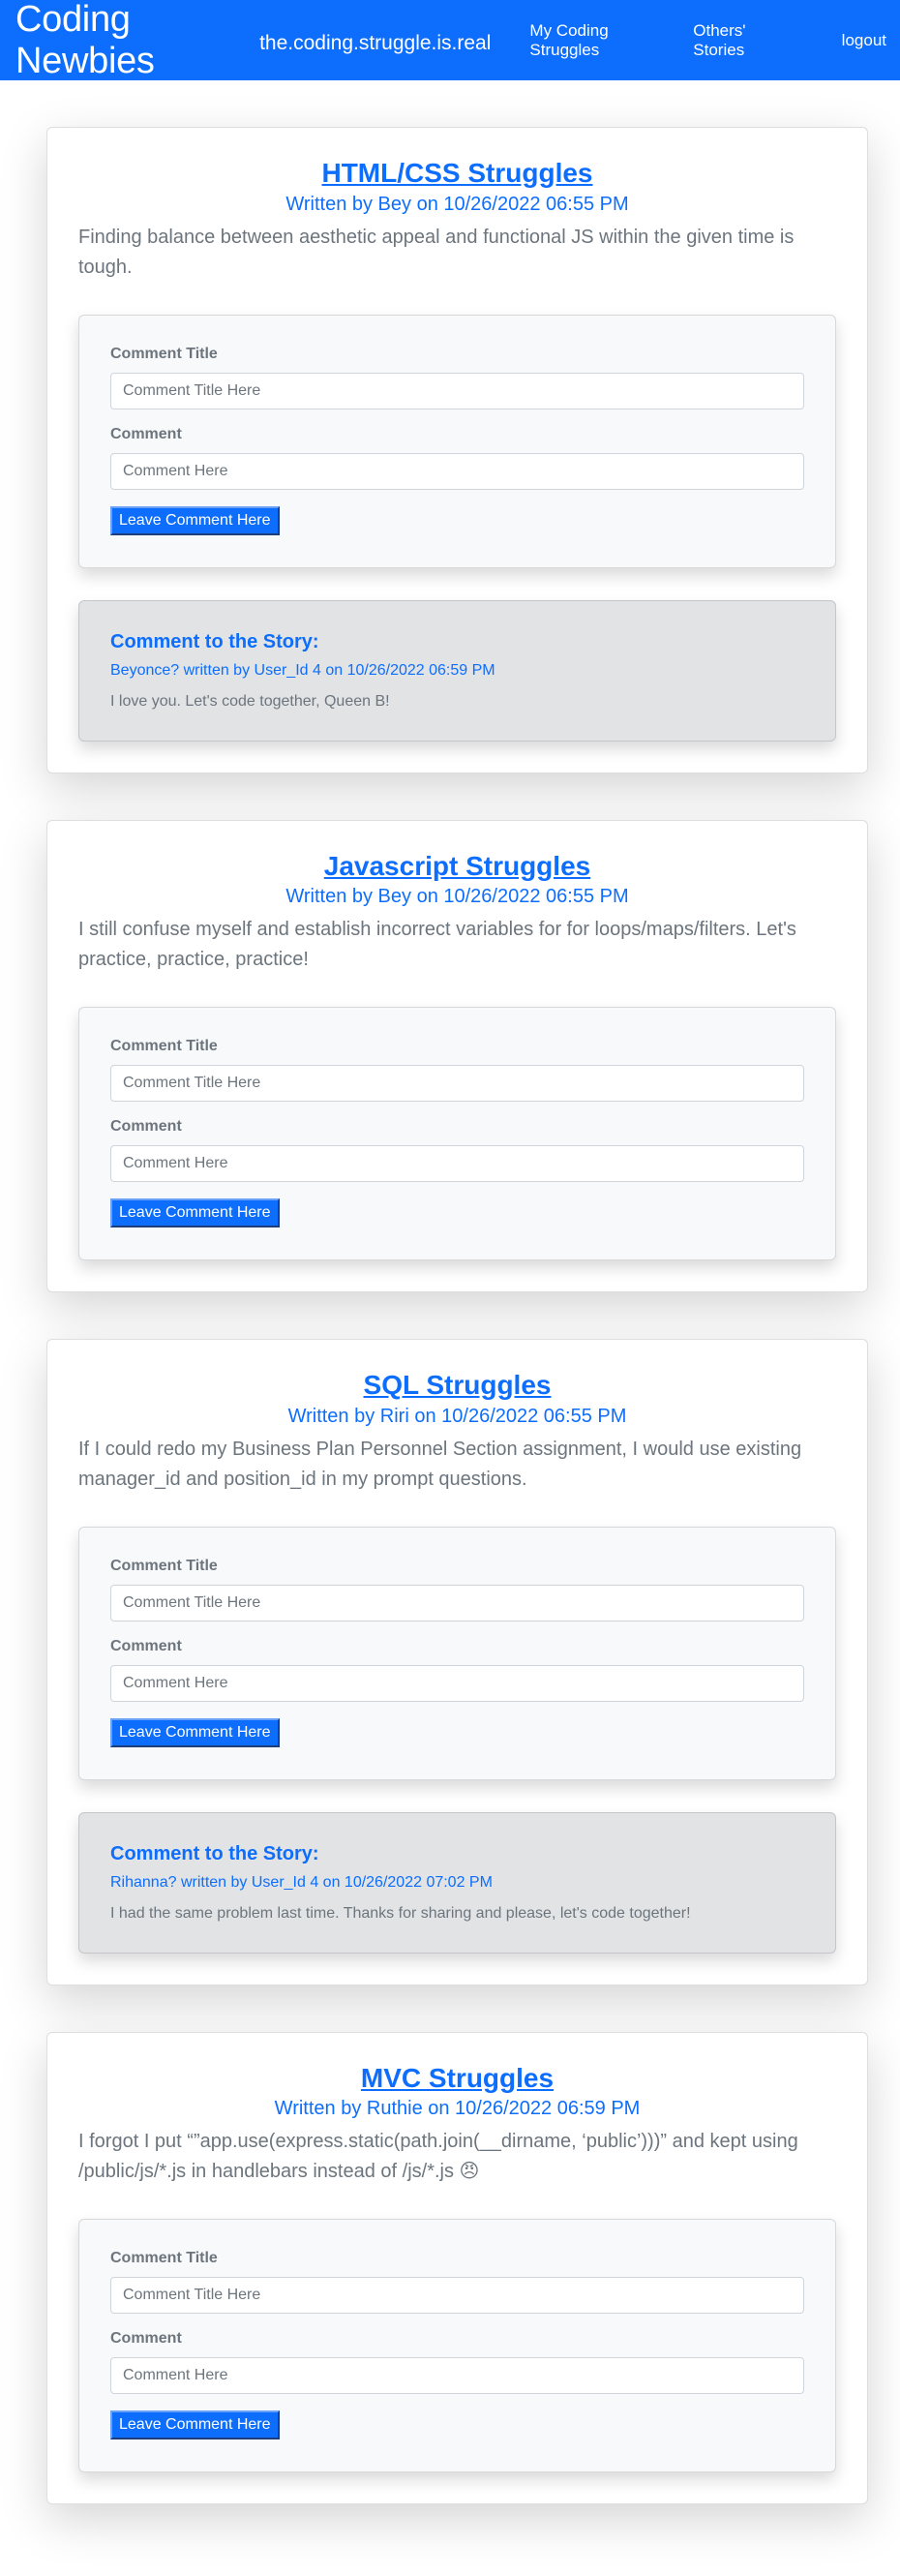 This screenshot has height=2576, width=900. What do you see at coordinates (133, 41) in the screenshot?
I see `brand-title: Coding Newbies` at bounding box center [133, 41].